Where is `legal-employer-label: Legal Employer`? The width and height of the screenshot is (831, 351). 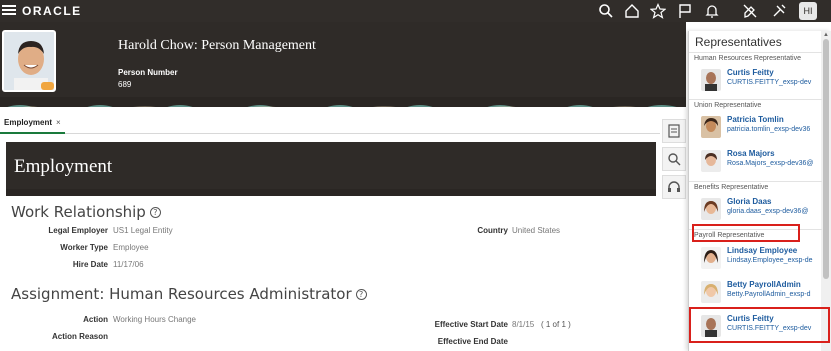 legal-employer-label: Legal Employer is located at coordinates (78, 230).